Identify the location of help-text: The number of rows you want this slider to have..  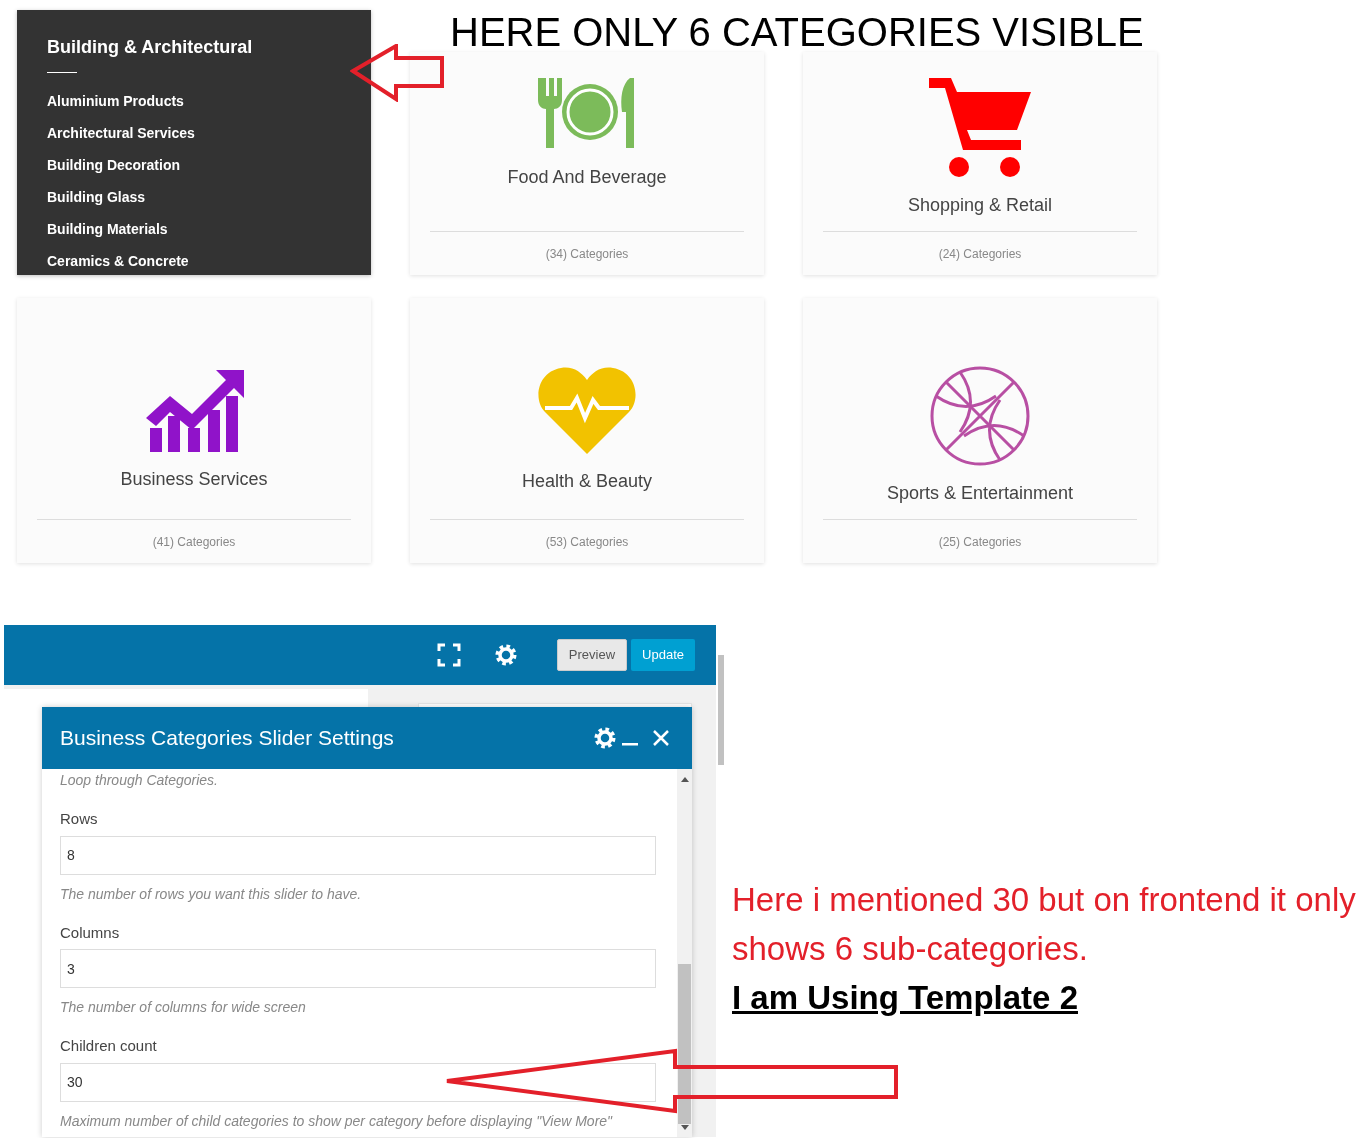
(211, 894).